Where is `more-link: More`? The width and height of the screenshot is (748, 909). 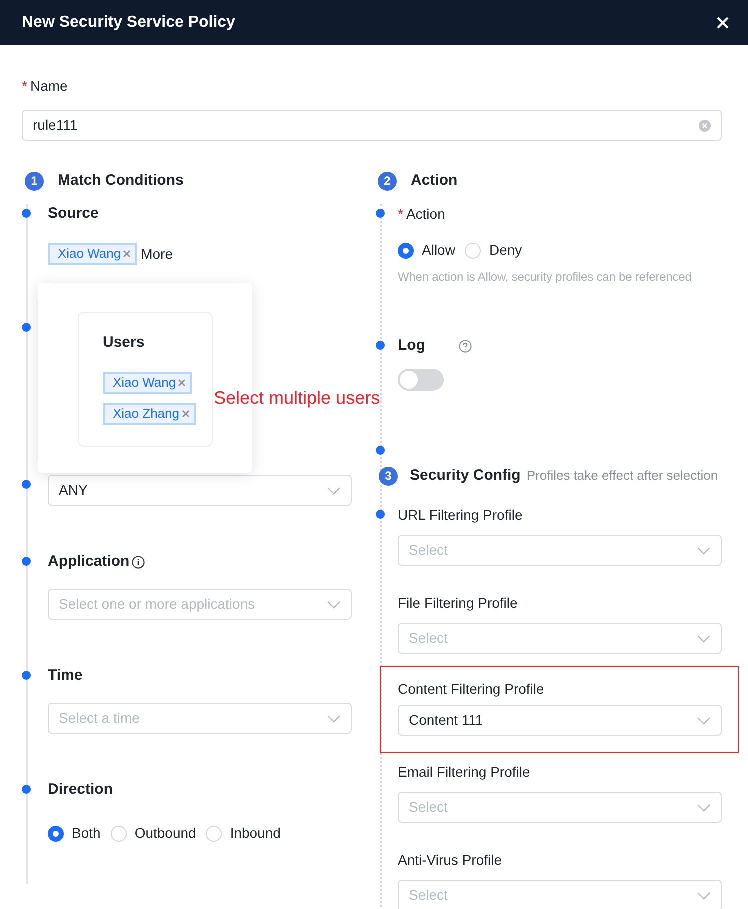 more-link: More is located at coordinates (157, 254).